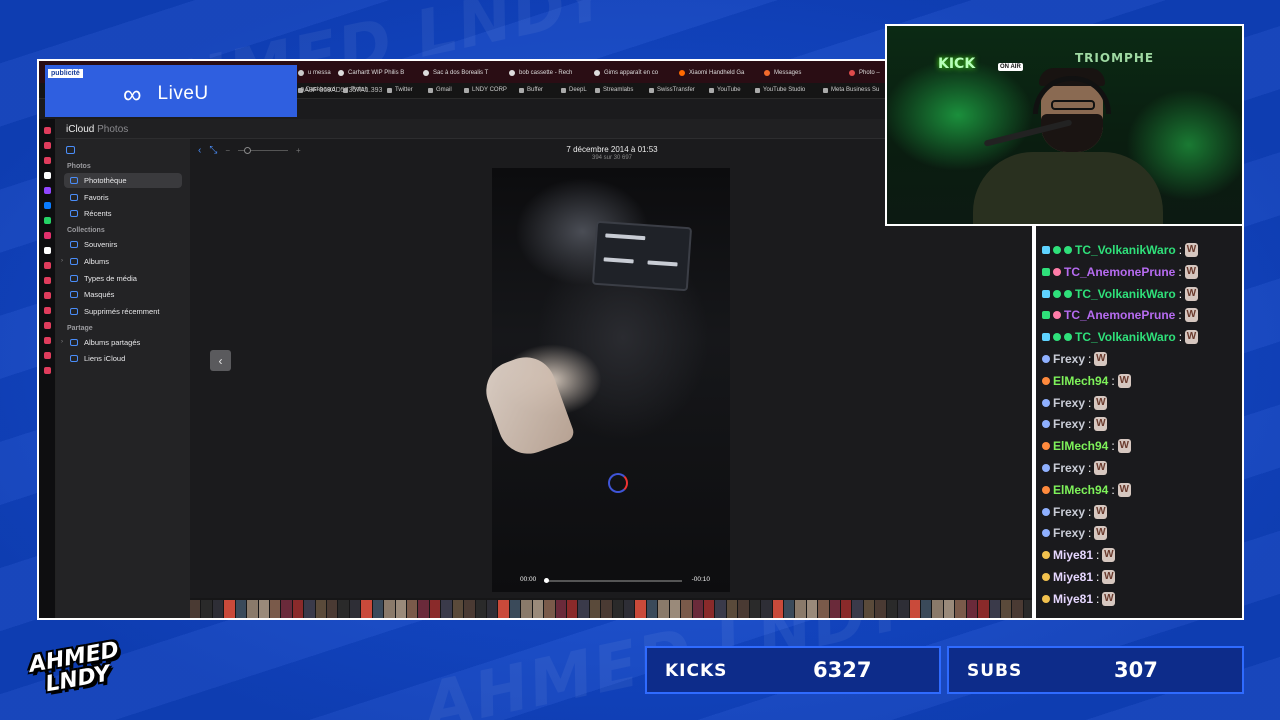 The width and height of the screenshot is (1280, 720). I want to click on bookmark-item: YouTube, so click(725, 90).